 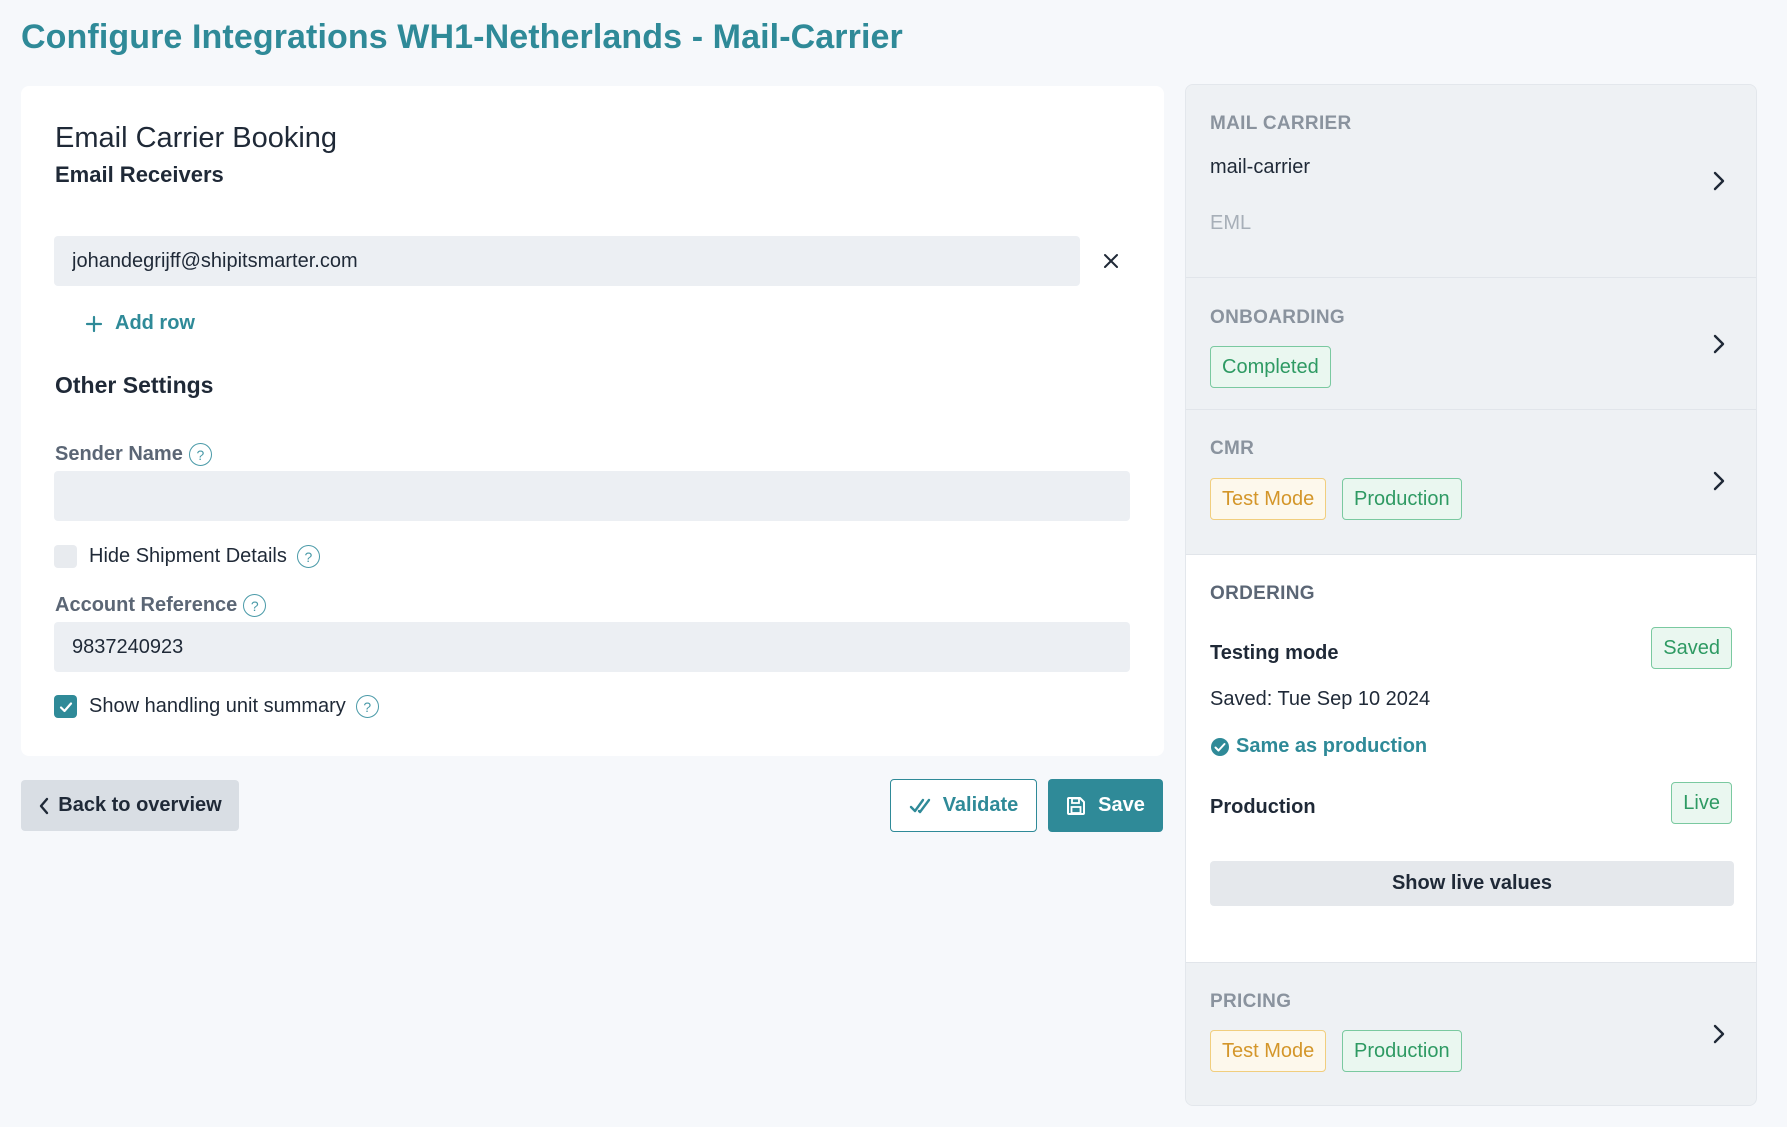 I want to click on handling-unit-summary-label: Show handling unit summary, so click(x=217, y=706).